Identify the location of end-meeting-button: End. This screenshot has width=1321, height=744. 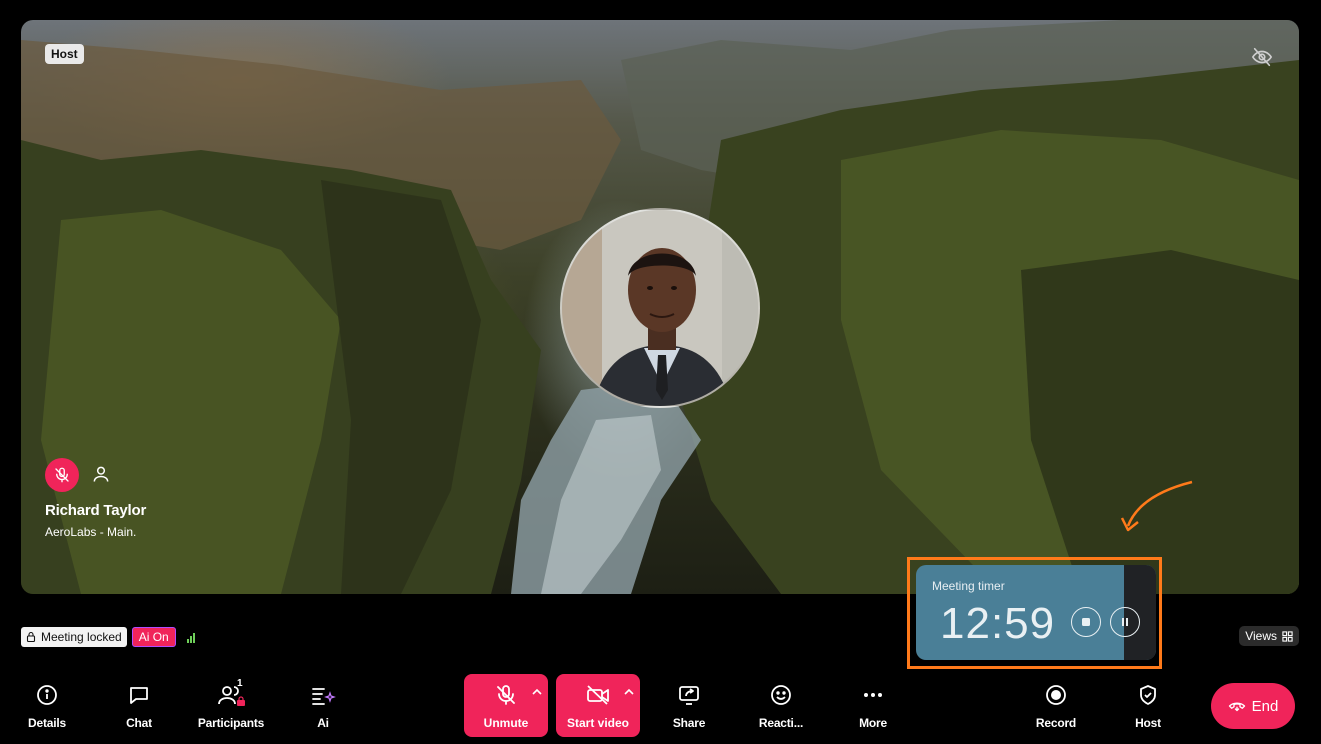
(1253, 706).